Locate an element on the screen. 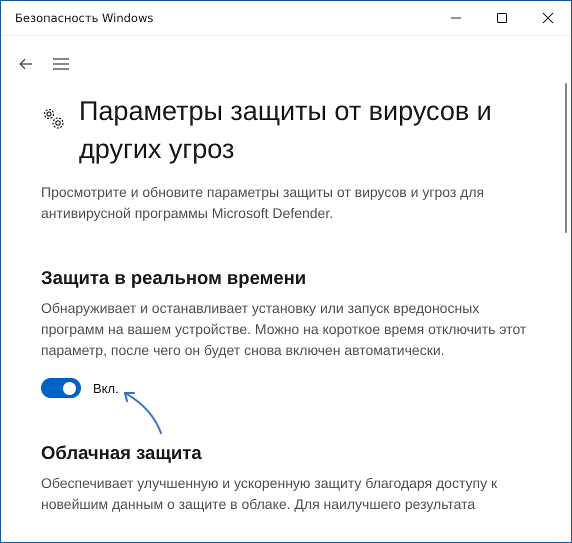 The image size is (572, 543). toggle-label: Вкл. is located at coordinates (106, 388).